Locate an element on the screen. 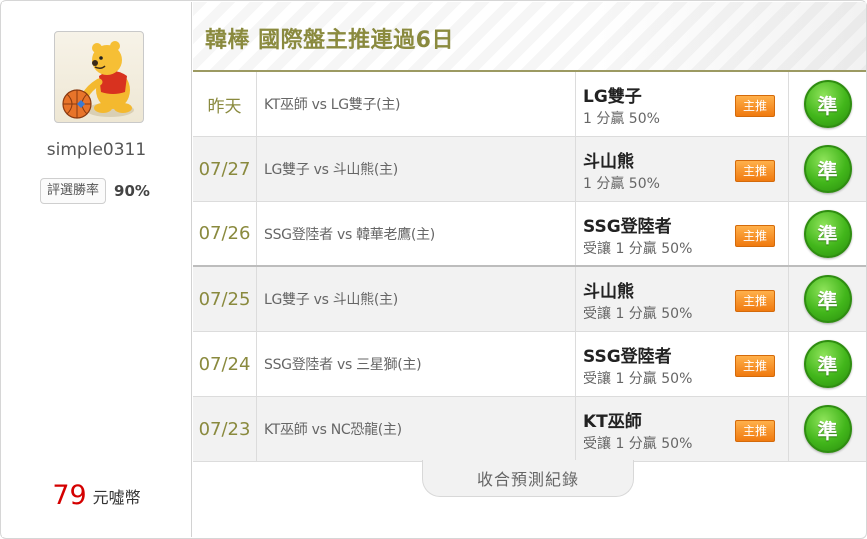 Image resolution: width=867 pixels, height=539 pixels. bear-avatar-icon is located at coordinates (98, 80).